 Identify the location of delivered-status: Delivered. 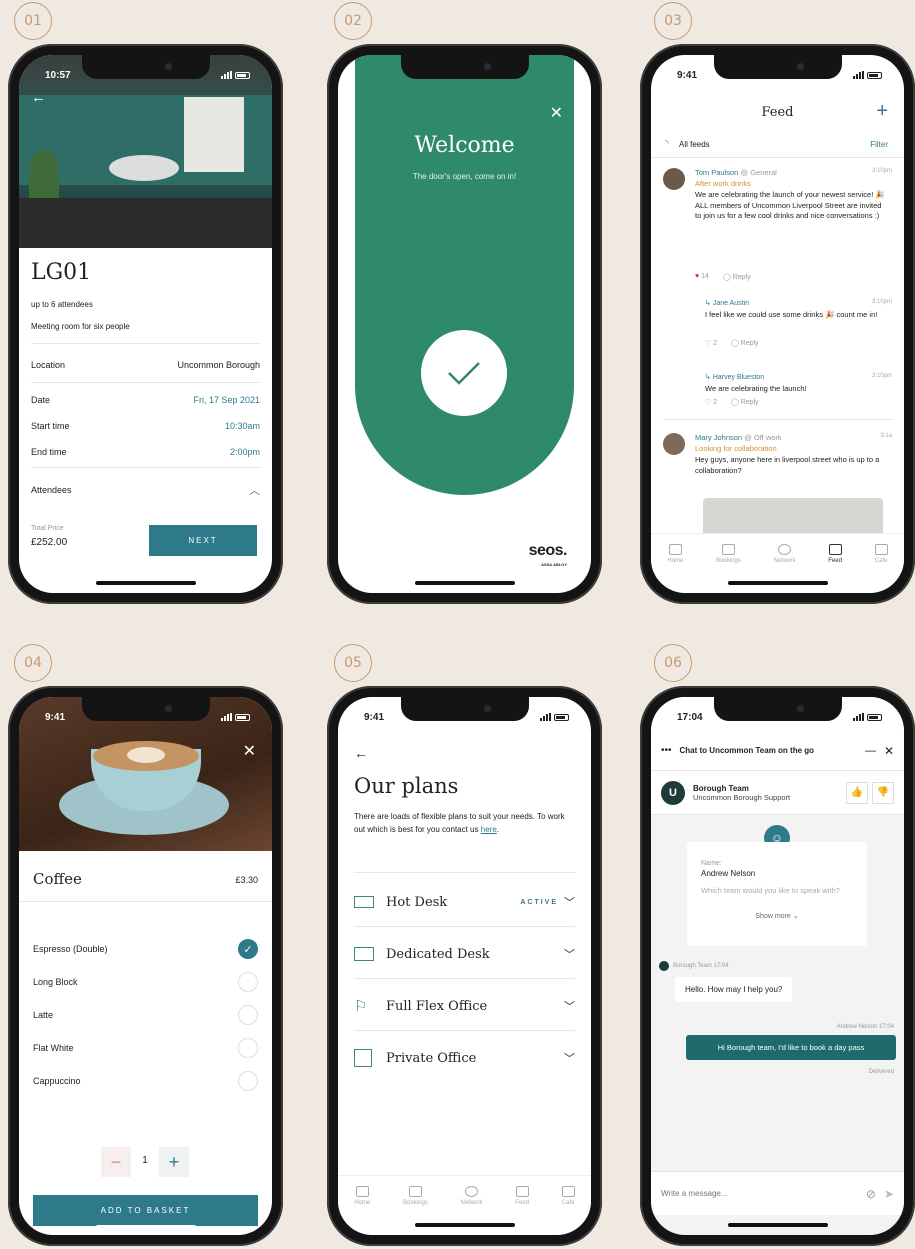
(881, 1072).